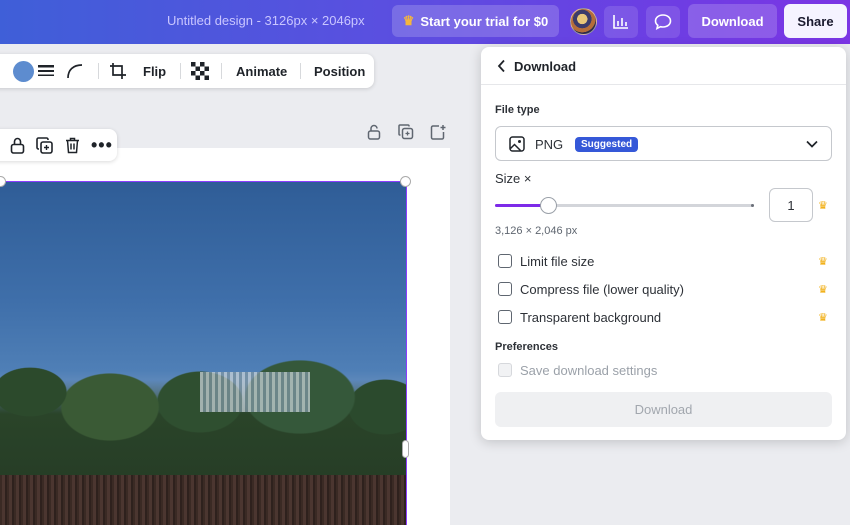 The width and height of the screenshot is (850, 525). Describe the element at coordinates (663, 143) in the screenshot. I see `file-type-select: PNG Suggested` at that location.